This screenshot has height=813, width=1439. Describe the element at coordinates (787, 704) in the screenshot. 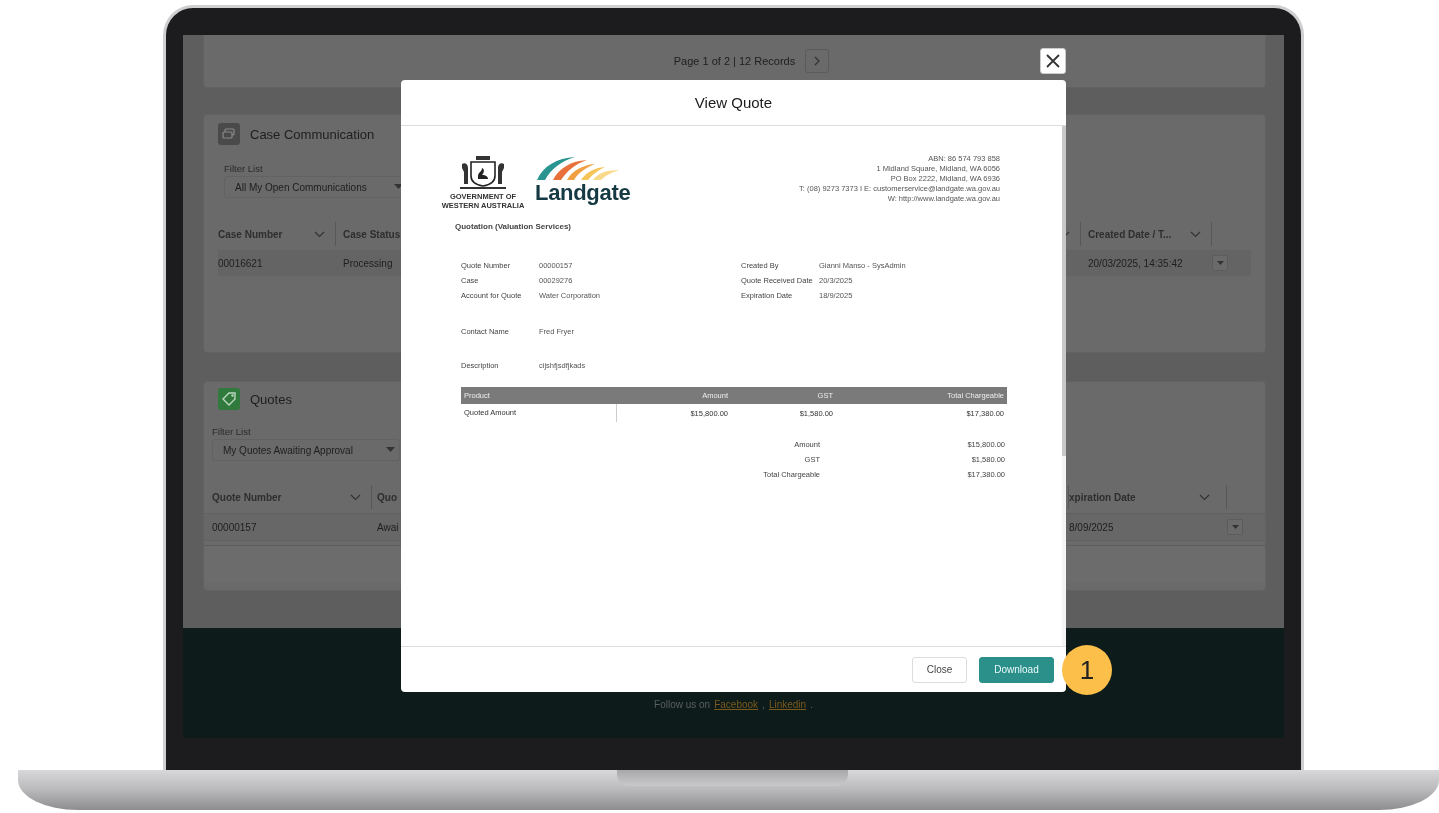

I see `social-link: Linkedin` at that location.